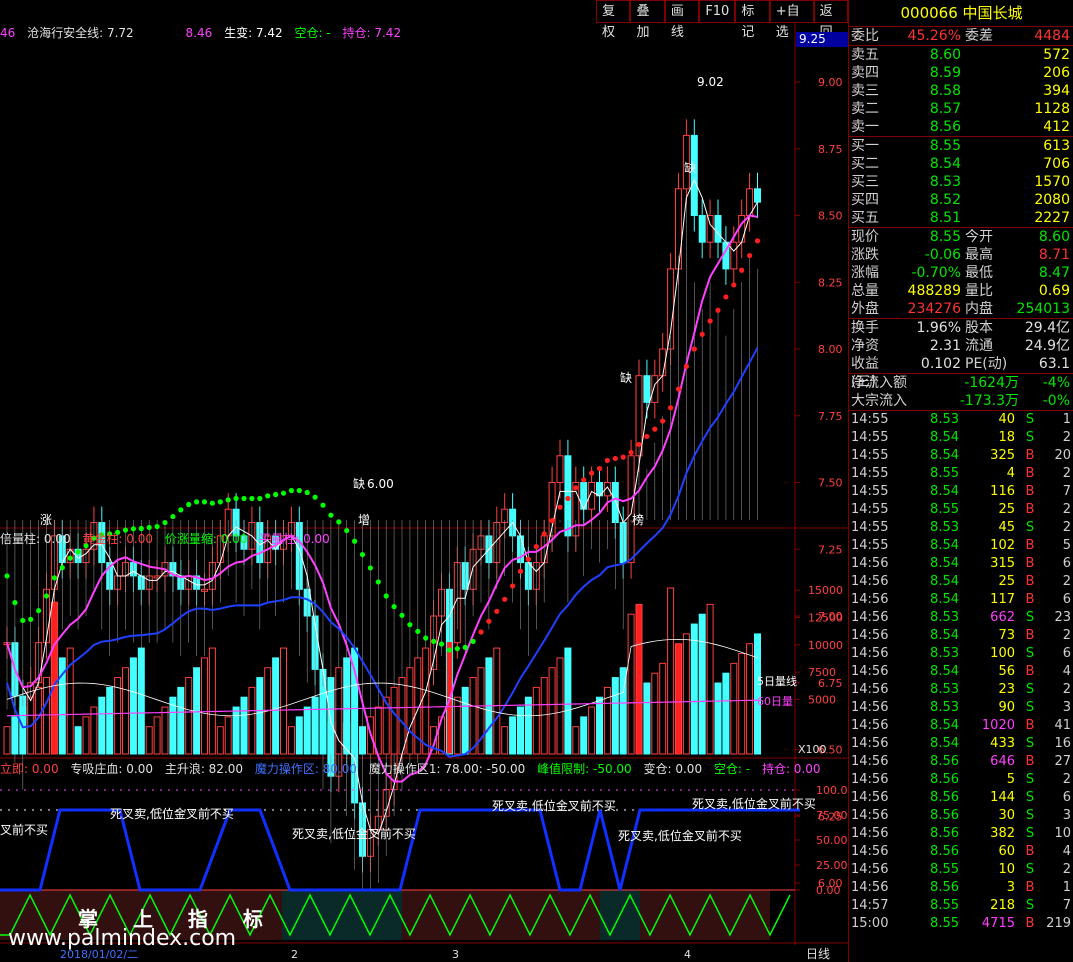 Image resolution: width=1073 pixels, height=962 pixels. What do you see at coordinates (710, 229) in the screenshot?
I see `candle-body` at bounding box center [710, 229].